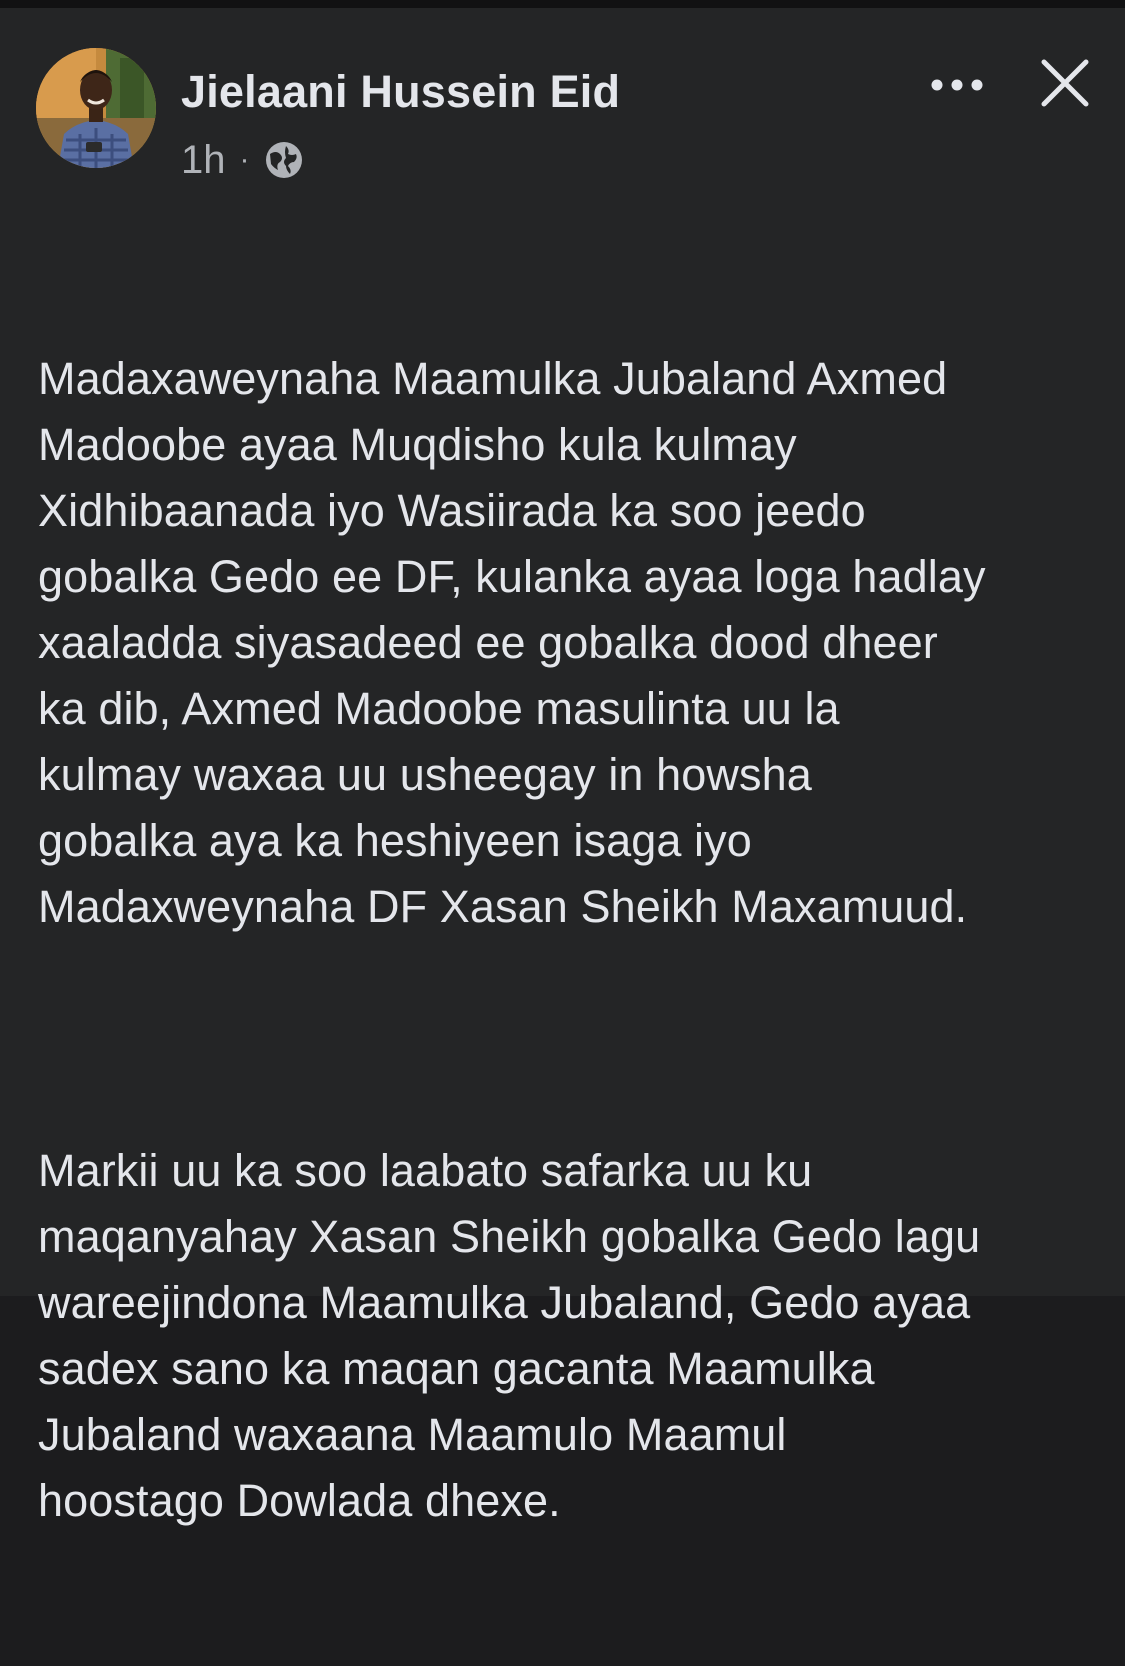  I want to click on close-button, so click(1065, 83).